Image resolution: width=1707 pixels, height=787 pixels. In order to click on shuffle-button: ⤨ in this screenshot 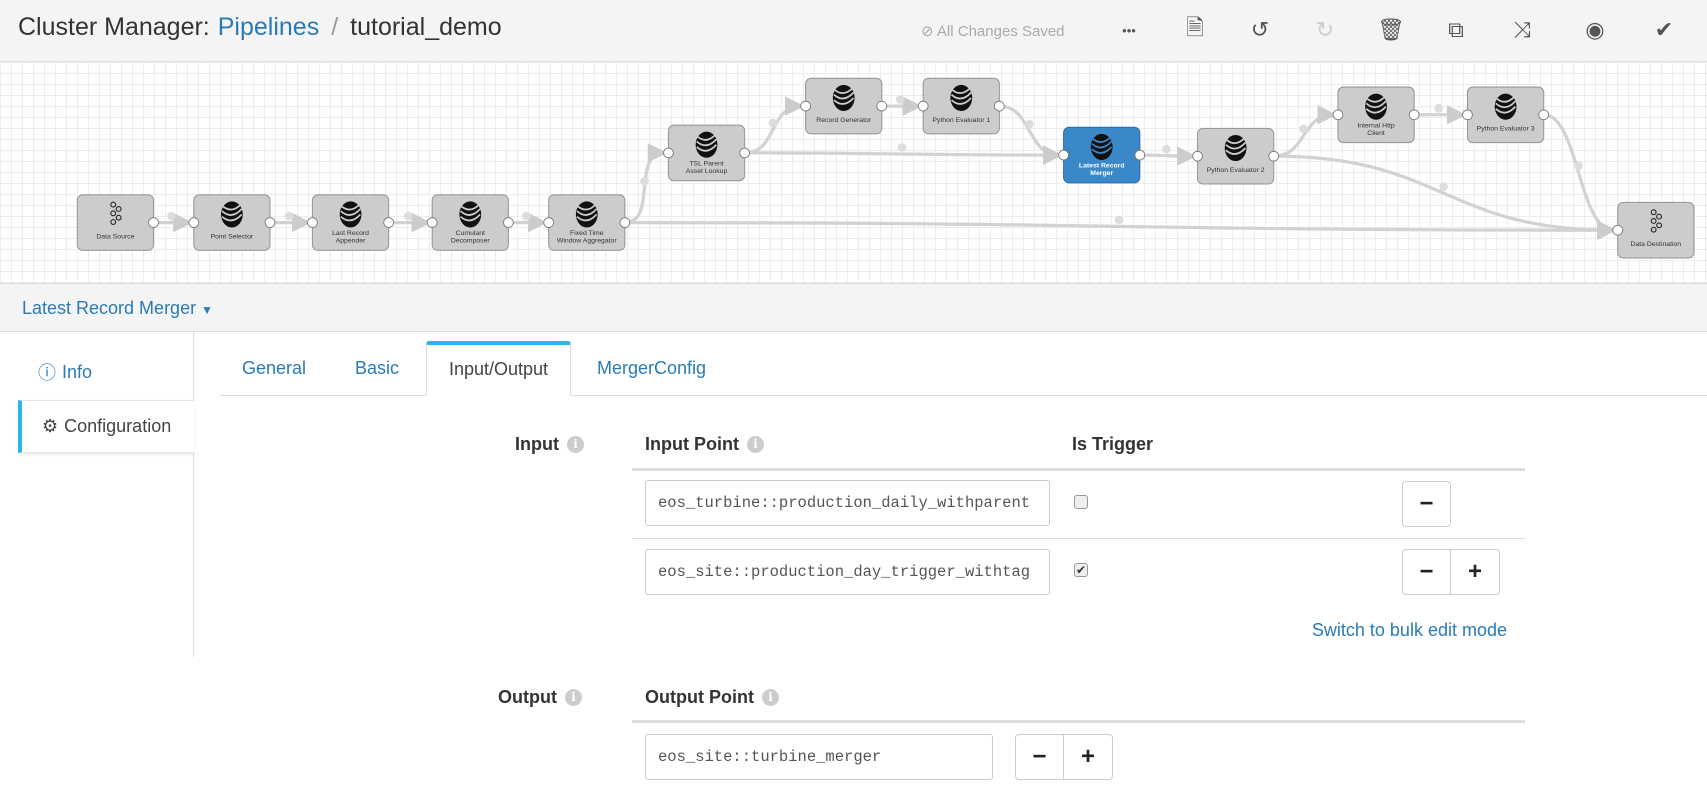, I will do `click(1522, 30)`.